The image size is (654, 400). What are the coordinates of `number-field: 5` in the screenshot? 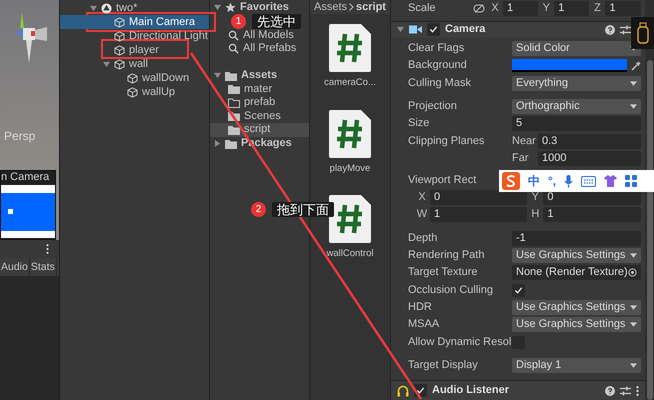 It's located at (576, 124).